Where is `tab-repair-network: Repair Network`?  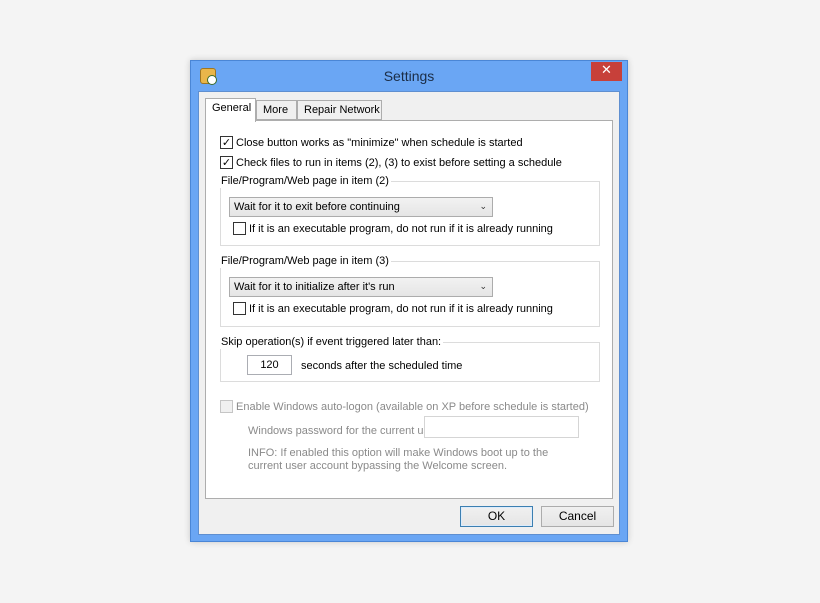 tab-repair-network: Repair Network is located at coordinates (339, 110).